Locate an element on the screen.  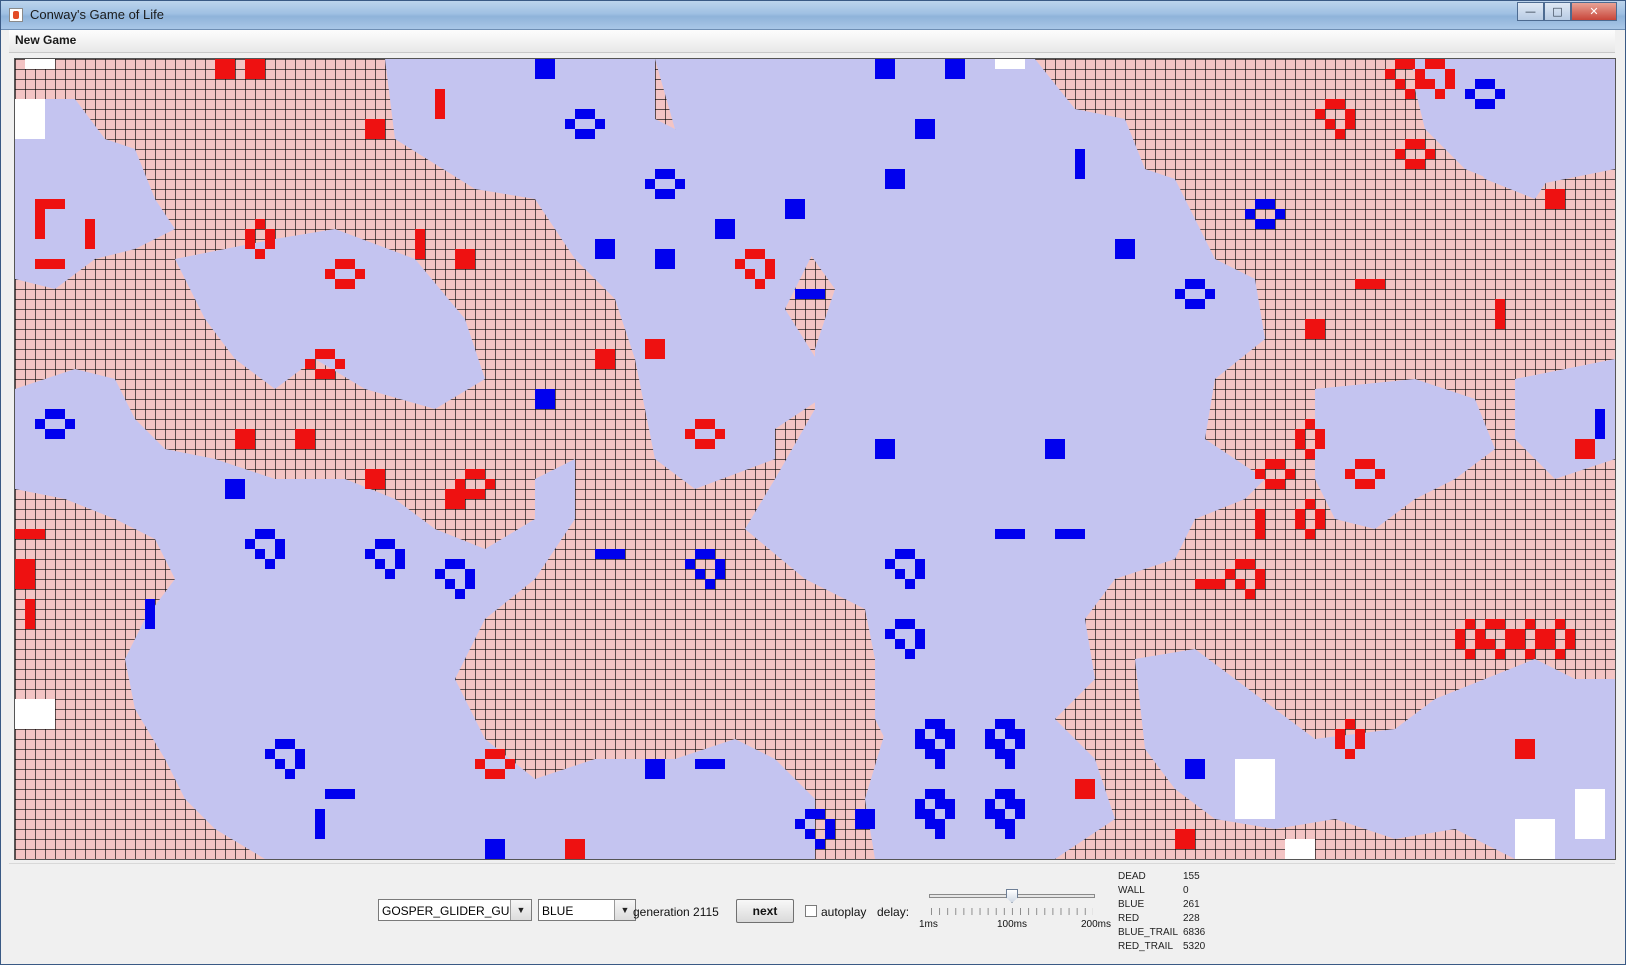
menu-bar: New Game is located at coordinates (812, 41).